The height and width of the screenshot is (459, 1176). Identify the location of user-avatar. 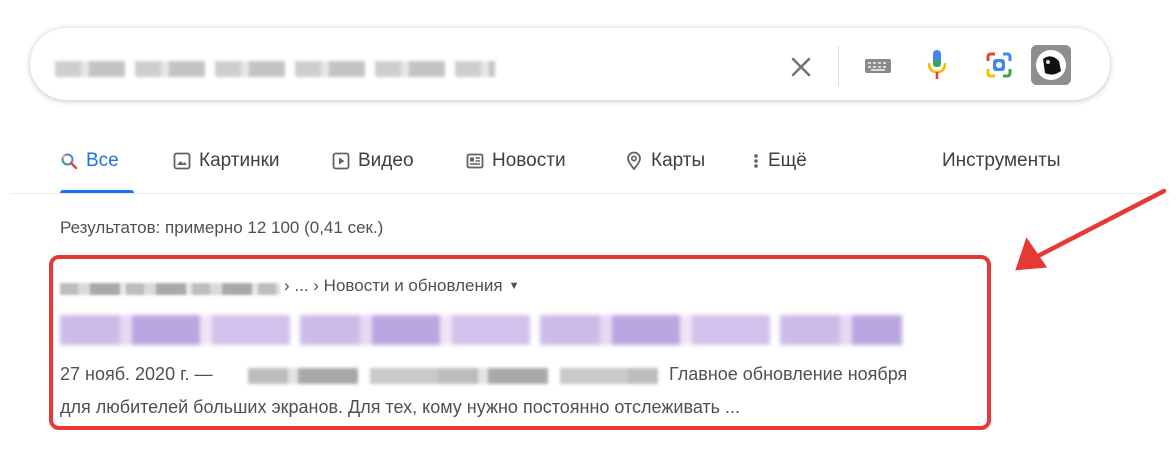
(1051, 65).